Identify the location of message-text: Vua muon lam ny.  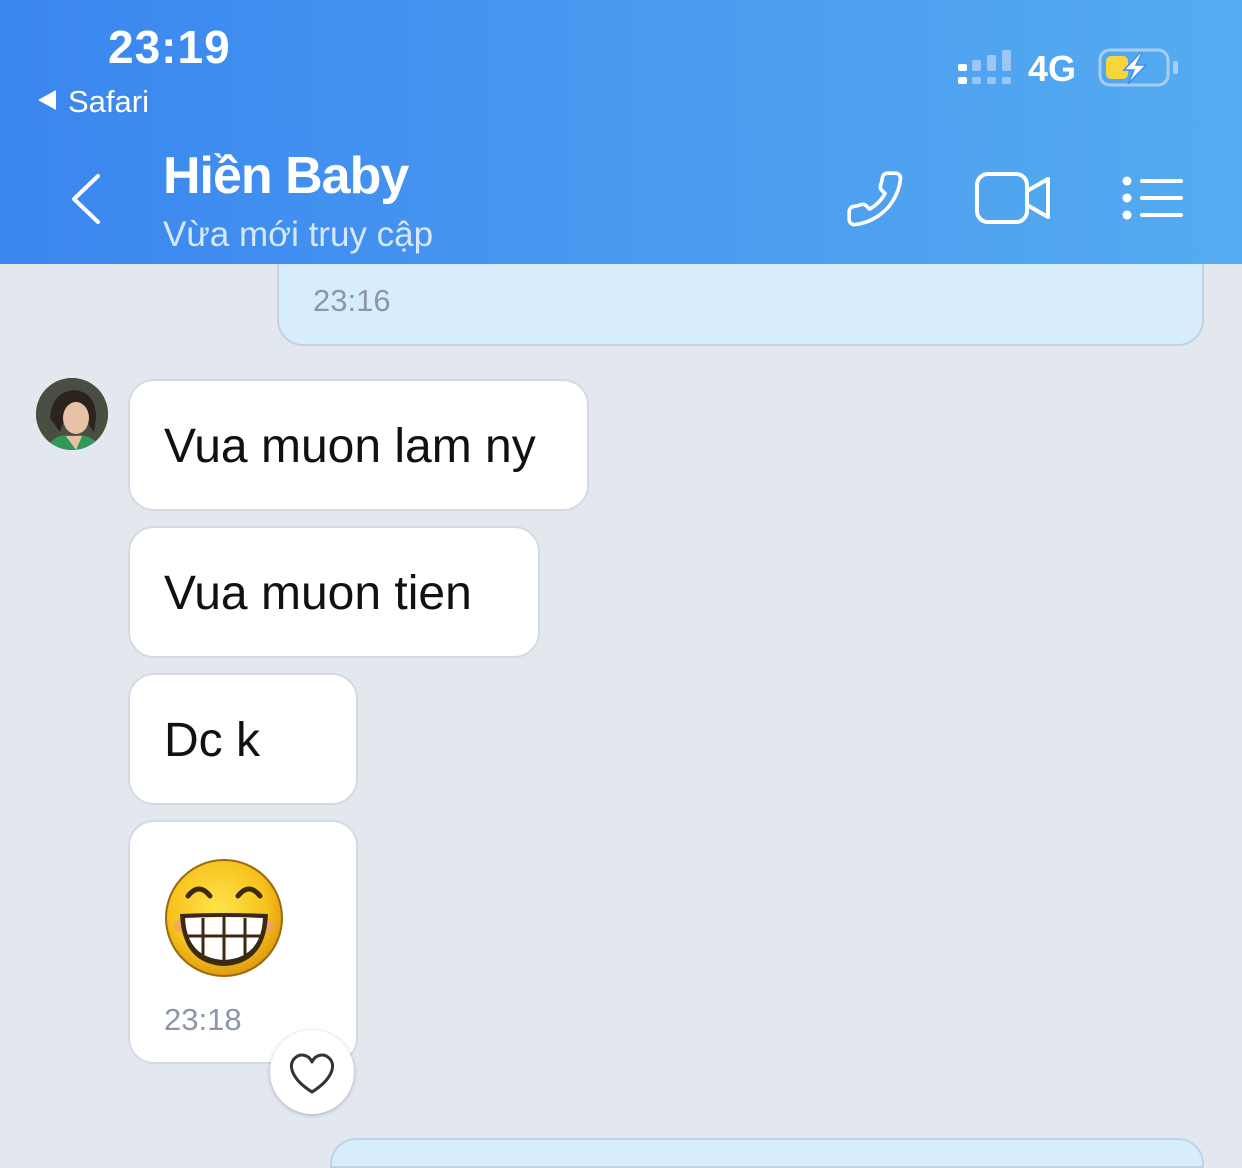
(350, 446).